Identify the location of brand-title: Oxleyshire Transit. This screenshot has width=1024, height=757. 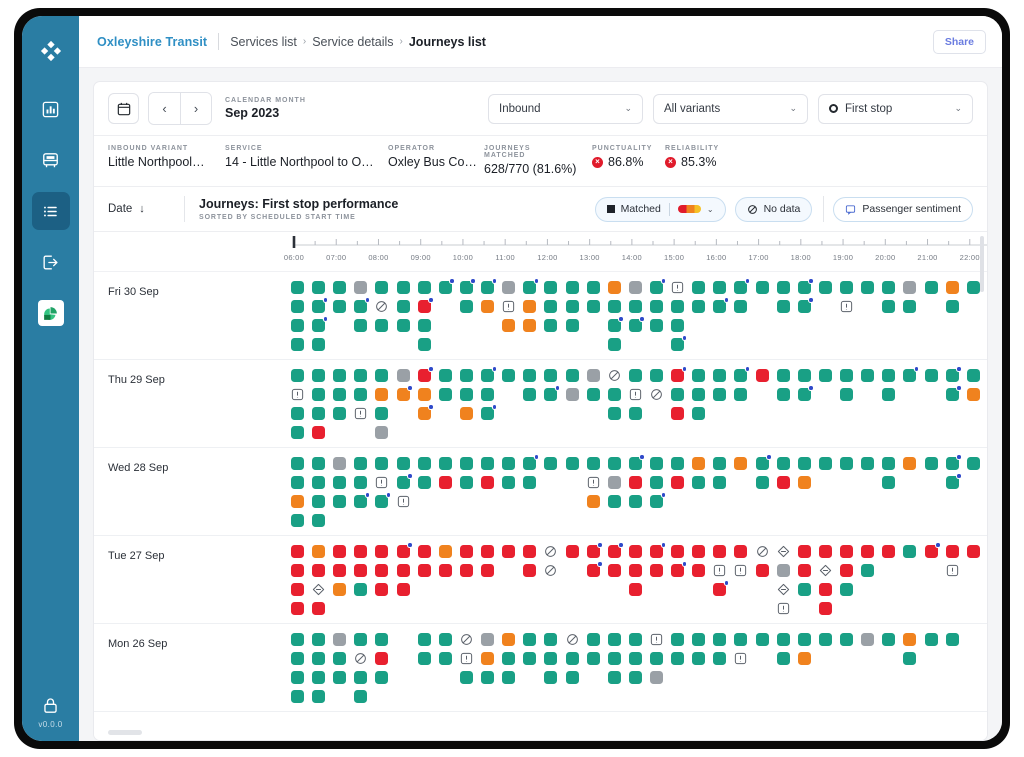
(152, 42).